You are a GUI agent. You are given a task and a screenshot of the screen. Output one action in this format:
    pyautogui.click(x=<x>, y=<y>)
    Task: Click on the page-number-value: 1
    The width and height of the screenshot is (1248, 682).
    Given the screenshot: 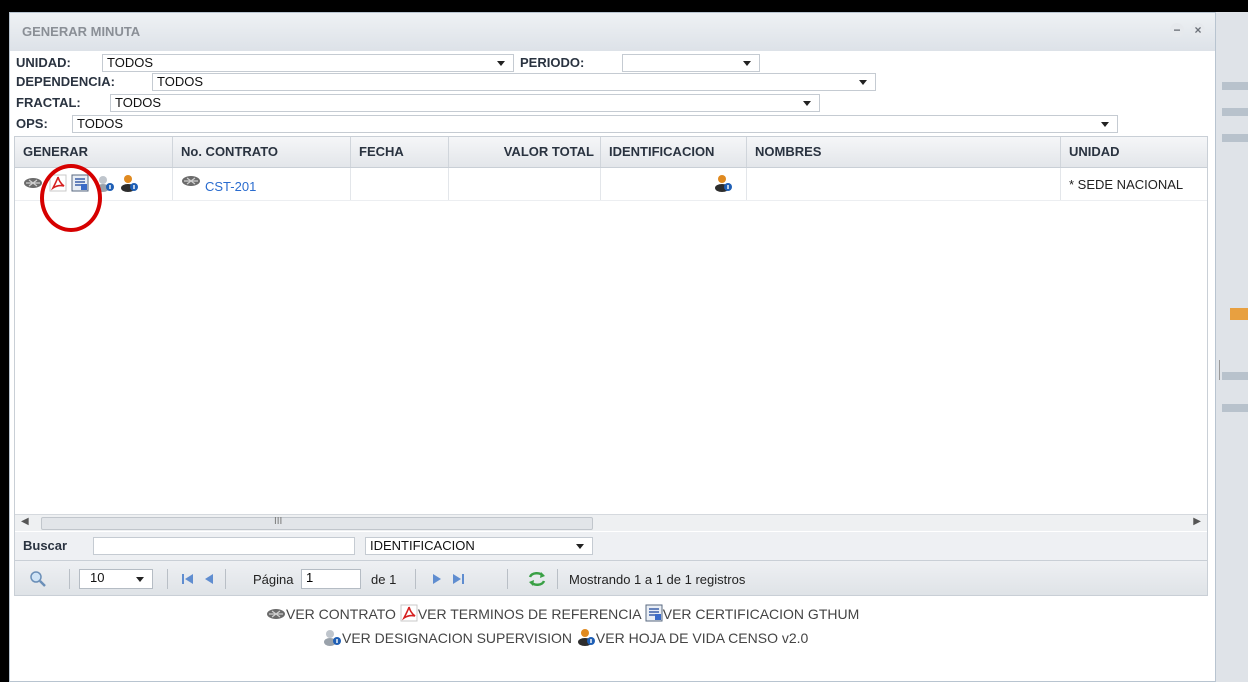 What is the action you would take?
    pyautogui.click(x=310, y=577)
    